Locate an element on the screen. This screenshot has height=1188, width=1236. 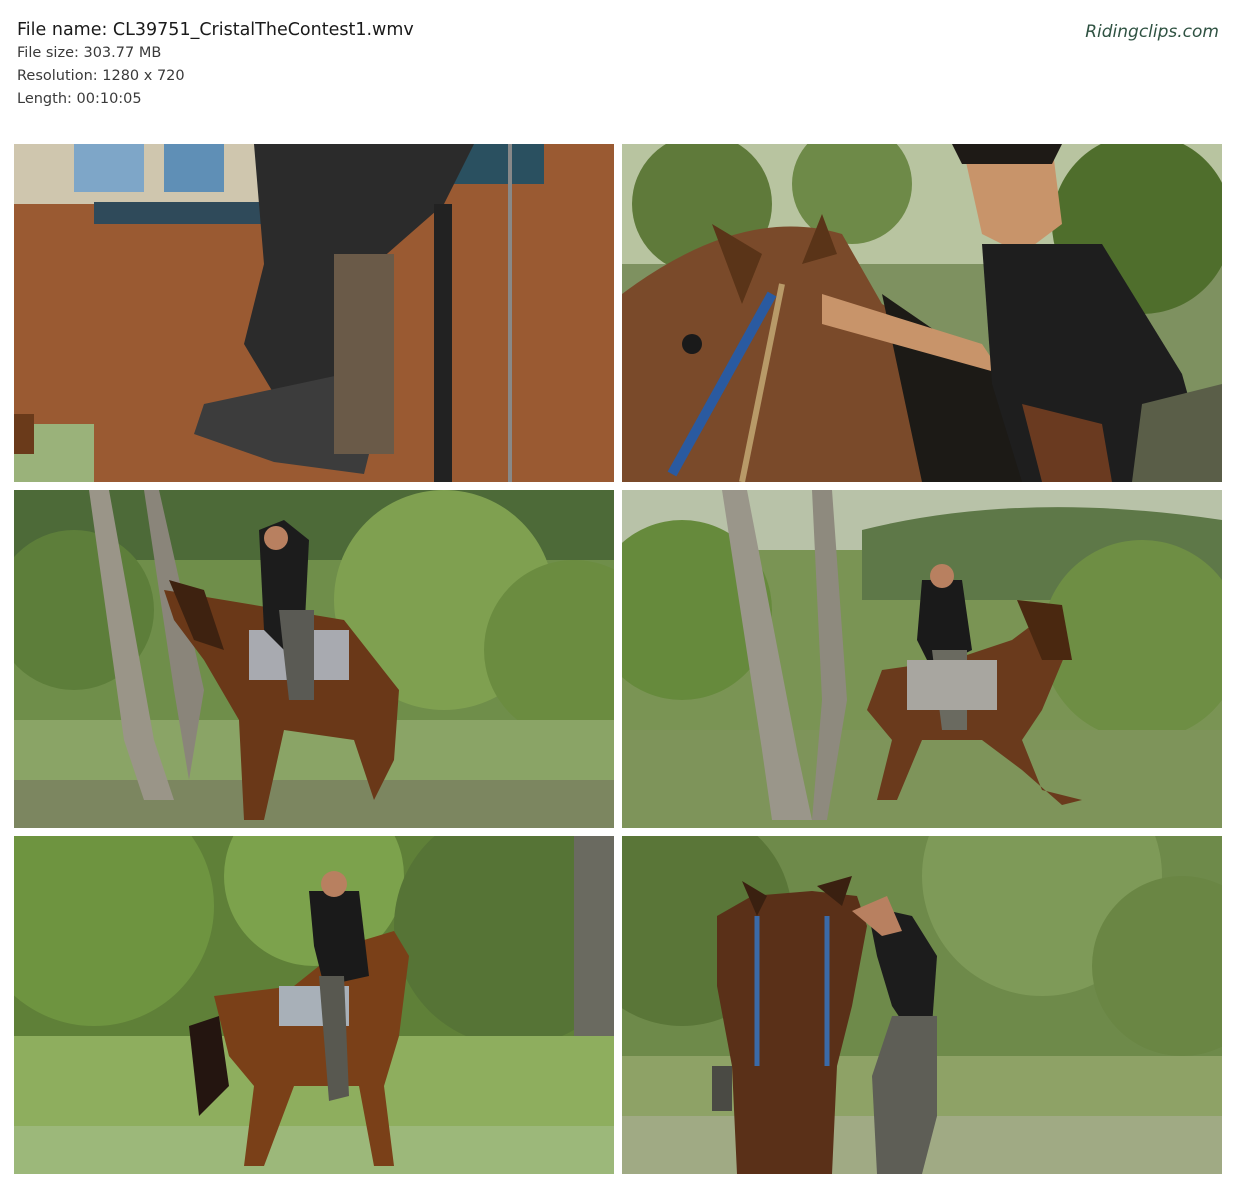
brand-watermark: Ridingclips.com is located at coordinates (1152, 32).